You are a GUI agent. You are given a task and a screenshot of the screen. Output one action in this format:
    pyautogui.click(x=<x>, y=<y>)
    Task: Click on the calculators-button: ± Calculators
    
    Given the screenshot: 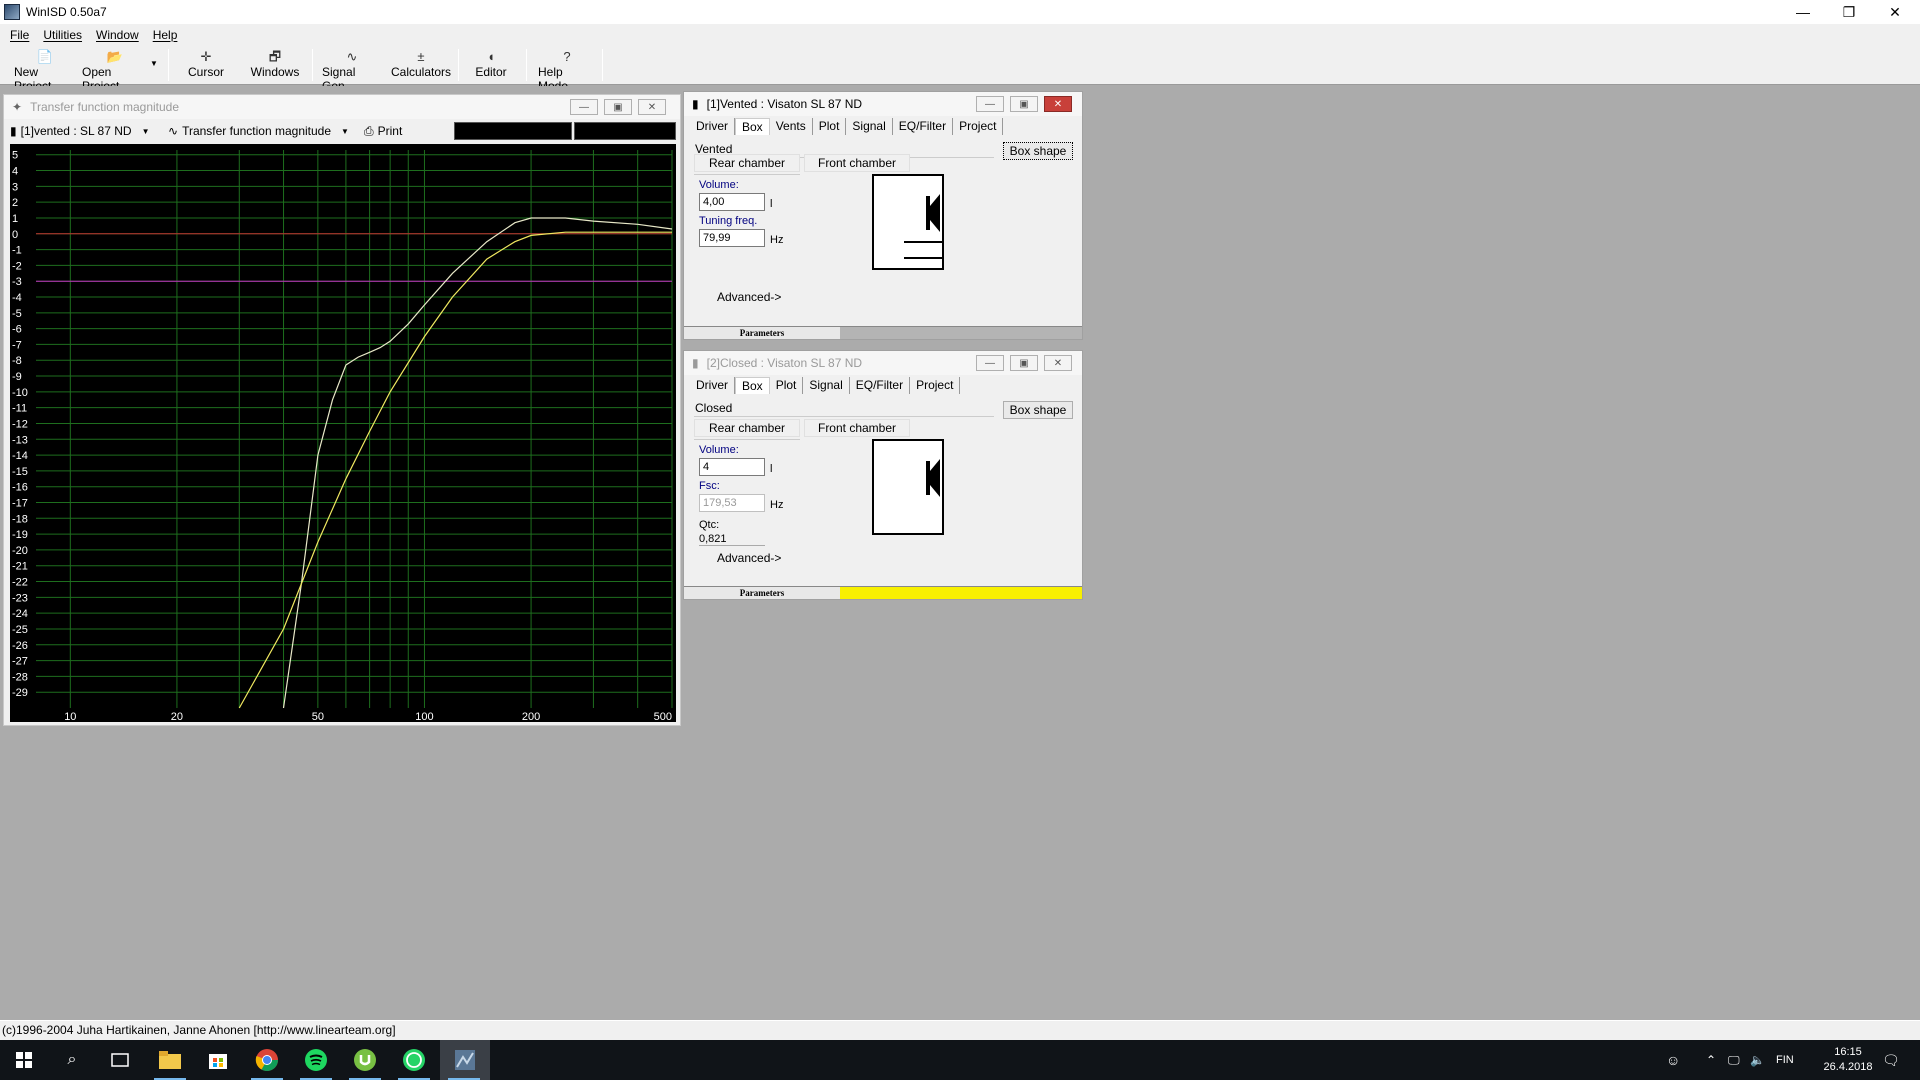 What is the action you would take?
    pyautogui.click(x=421, y=66)
    